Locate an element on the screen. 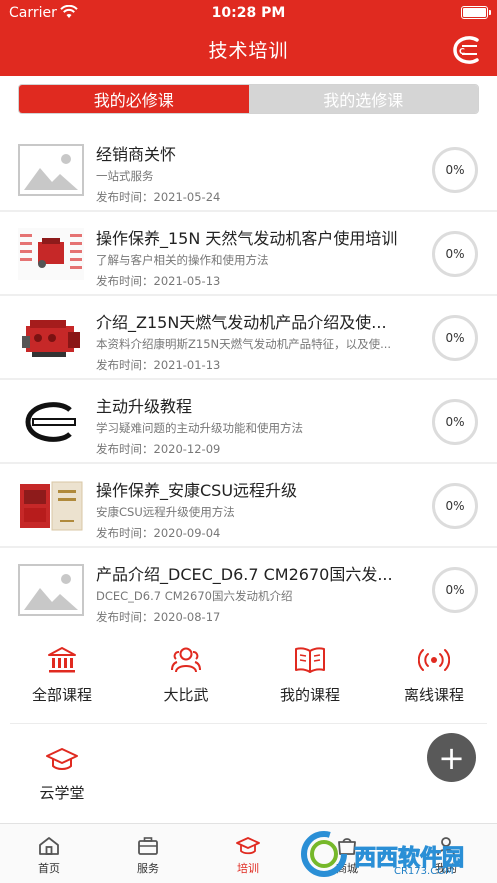 Image resolution: width=497 pixels, height=883 pixels. engine-manual-thumbnail is located at coordinates (51, 506).